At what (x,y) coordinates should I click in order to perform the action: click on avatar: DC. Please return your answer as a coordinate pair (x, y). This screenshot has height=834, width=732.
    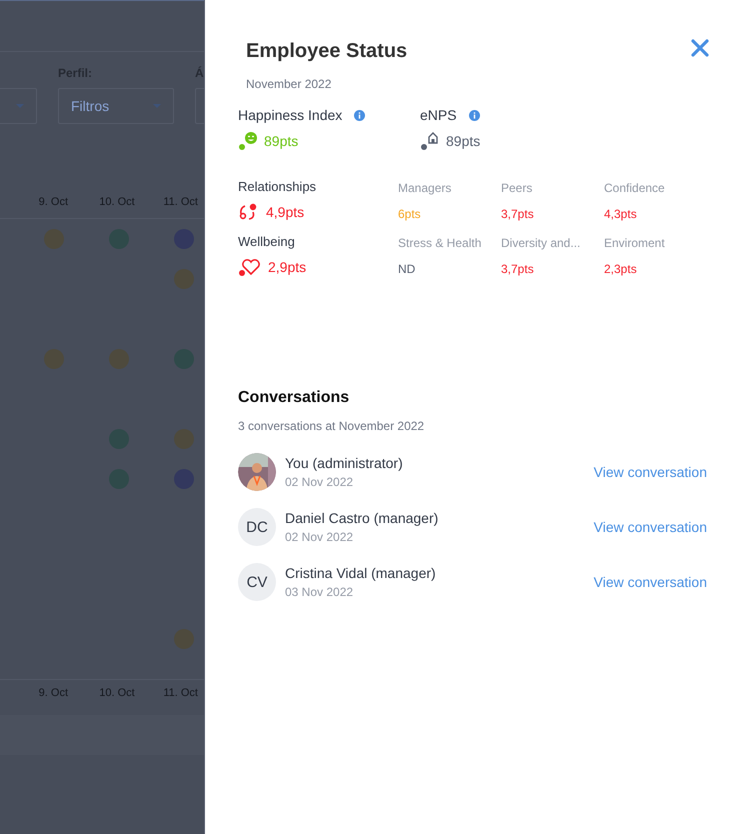
    Looking at the image, I should click on (257, 527).